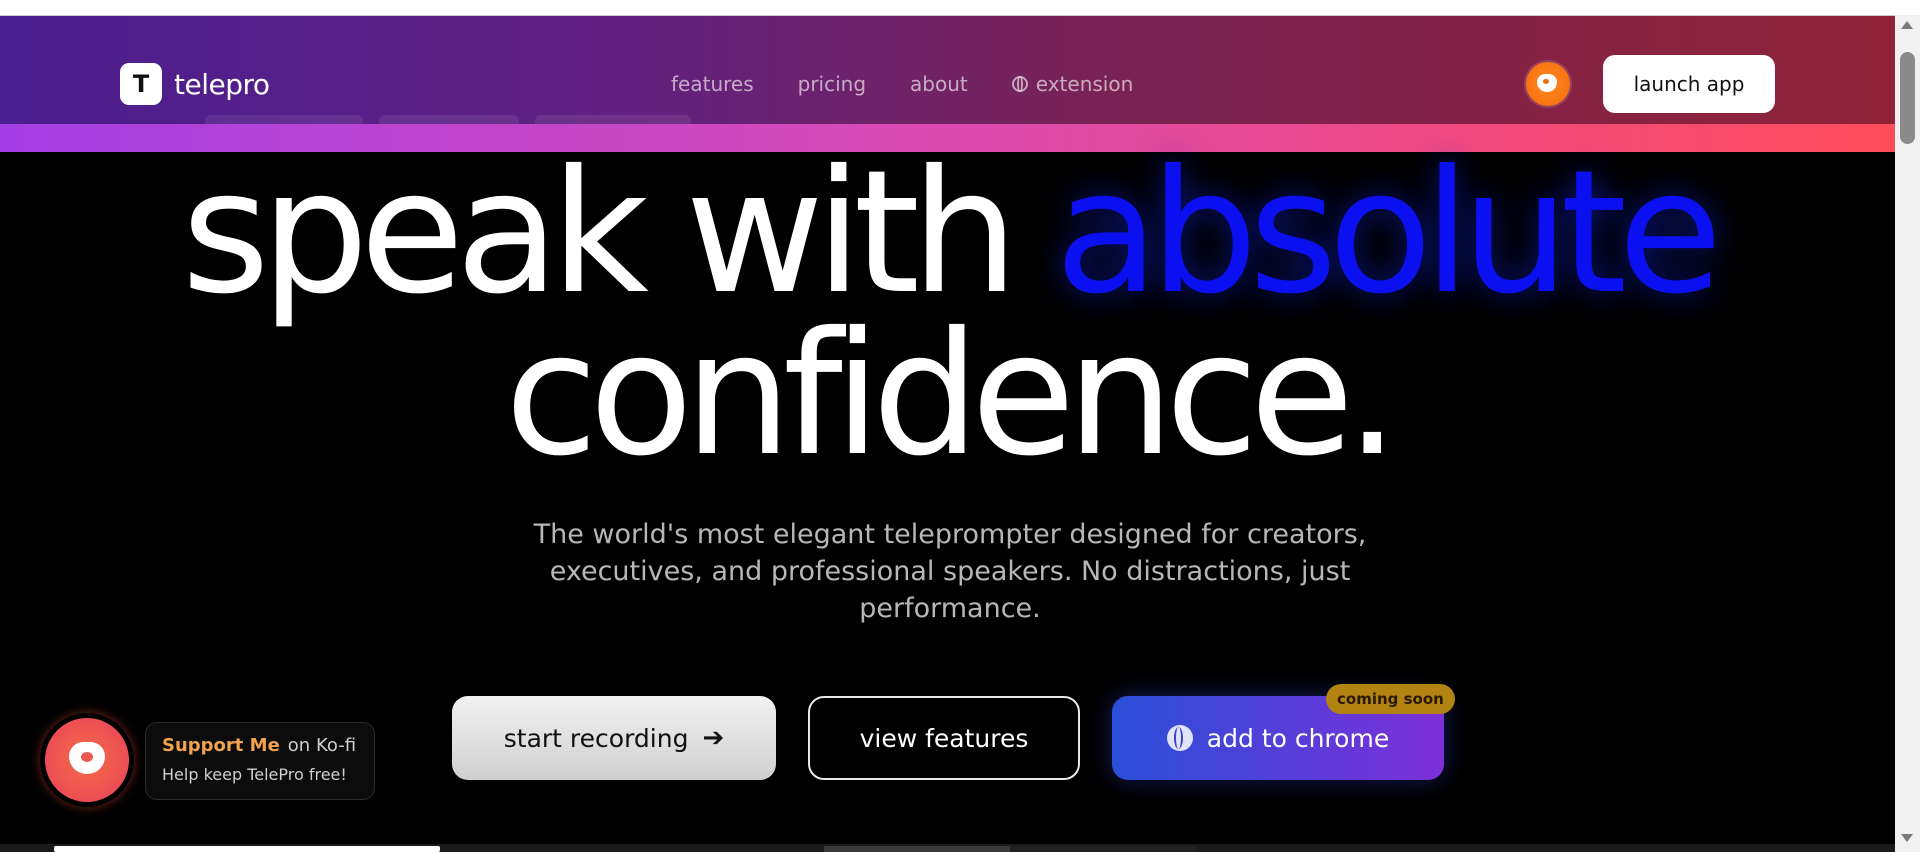 This screenshot has width=1920, height=852. I want to click on peek-bar-dark, so click(1103, 849).